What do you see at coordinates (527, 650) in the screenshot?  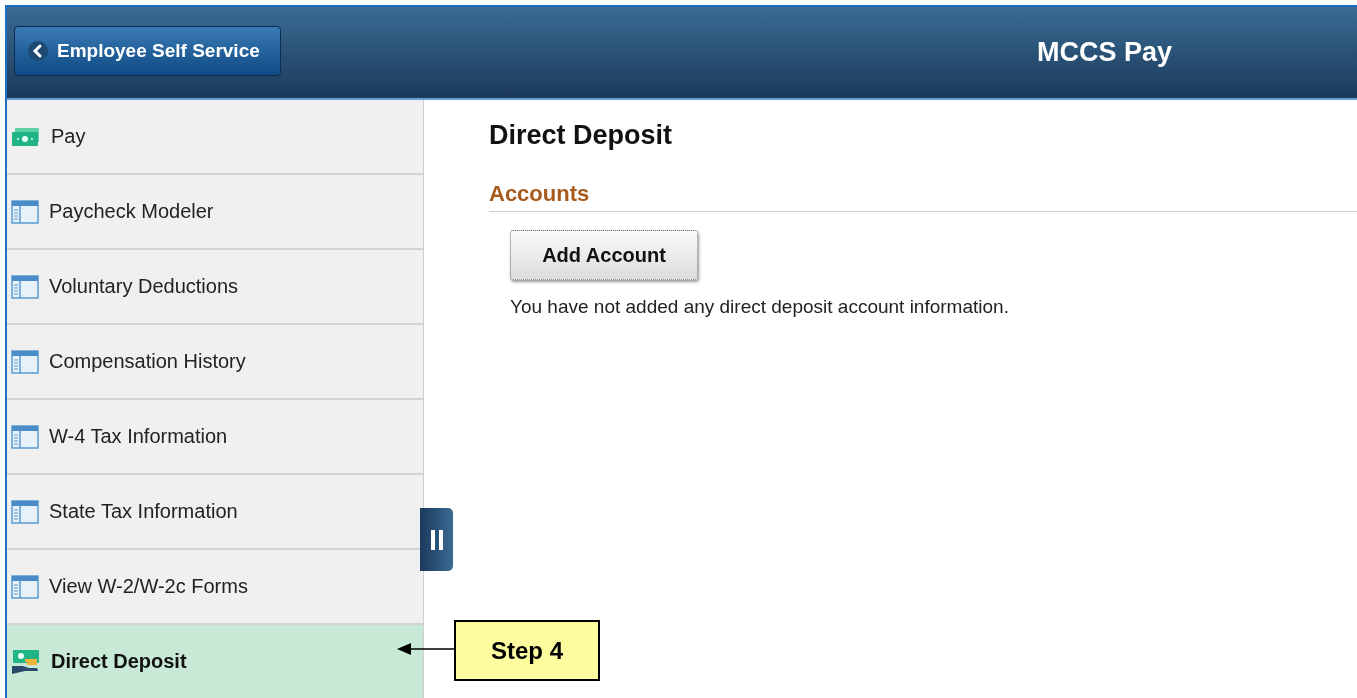 I see `step-callout: Step 4` at bounding box center [527, 650].